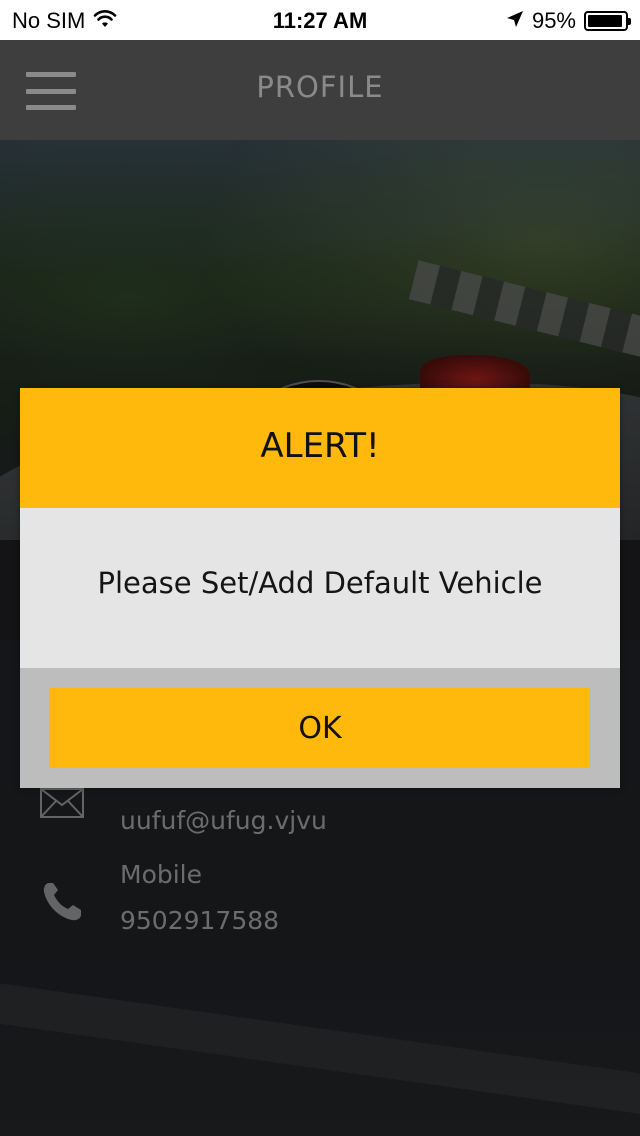 This screenshot has width=640, height=1136. I want to click on ok-button: OK, so click(320, 728).